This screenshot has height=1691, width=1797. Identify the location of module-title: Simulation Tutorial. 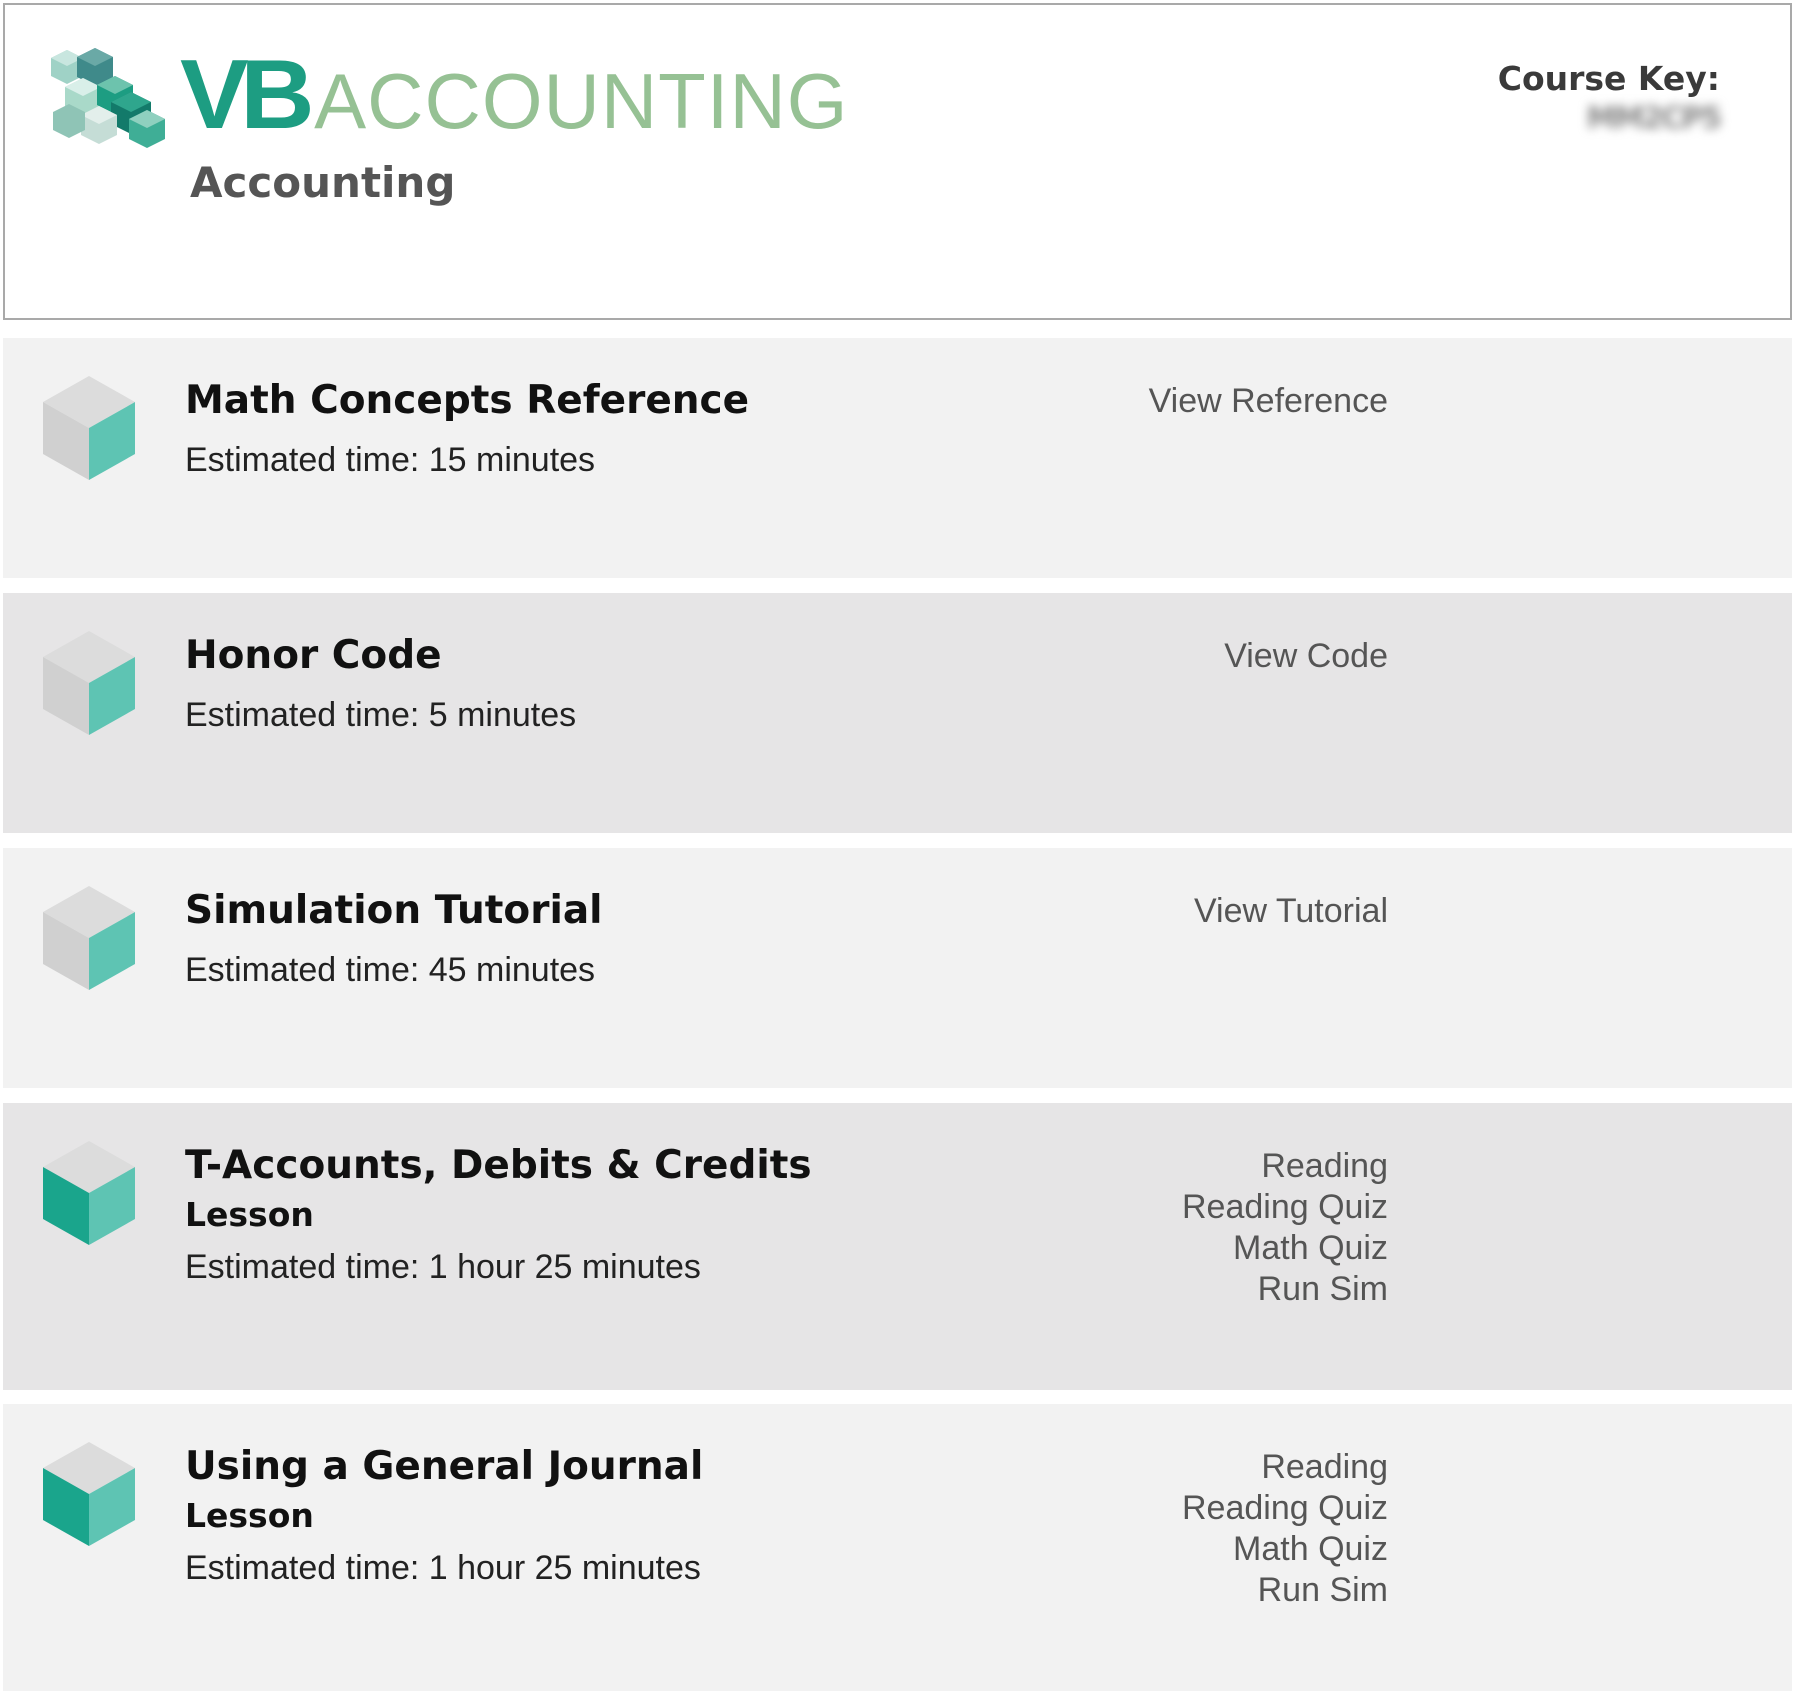
(394, 910).